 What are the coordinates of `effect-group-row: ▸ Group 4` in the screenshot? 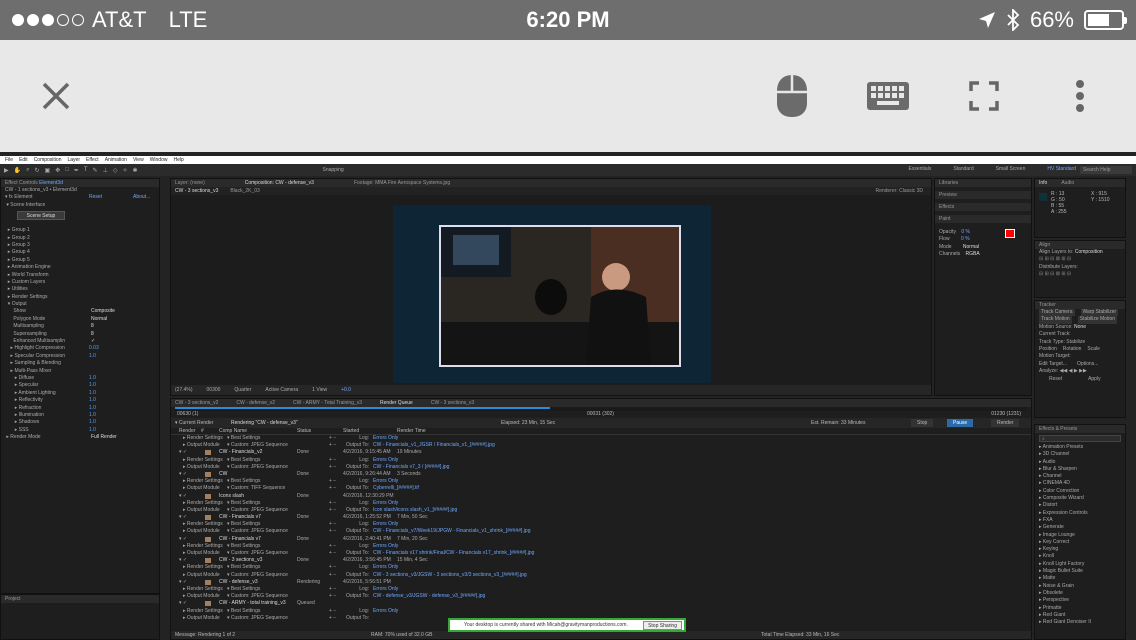 It's located at (80, 252).